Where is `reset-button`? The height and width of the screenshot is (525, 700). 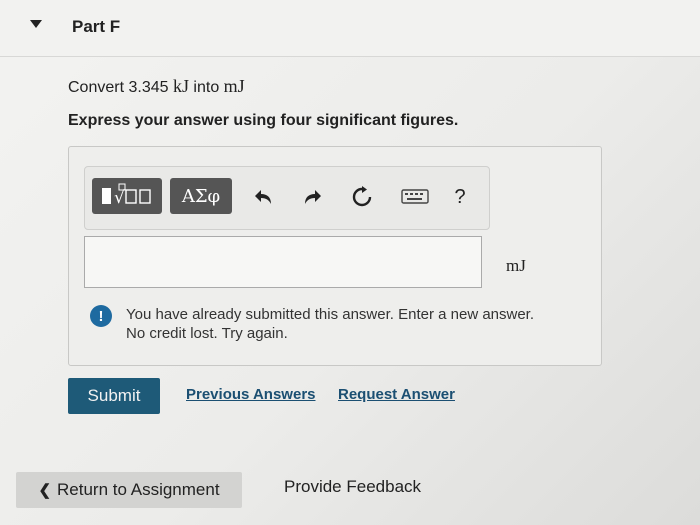
reset-button is located at coordinates (362, 200).